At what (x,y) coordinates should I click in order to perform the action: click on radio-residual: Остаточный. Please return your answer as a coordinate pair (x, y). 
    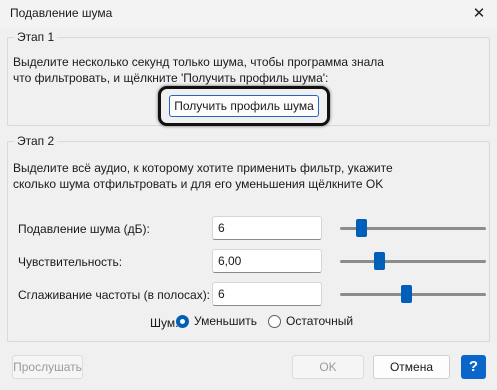
    Looking at the image, I should click on (310, 321).